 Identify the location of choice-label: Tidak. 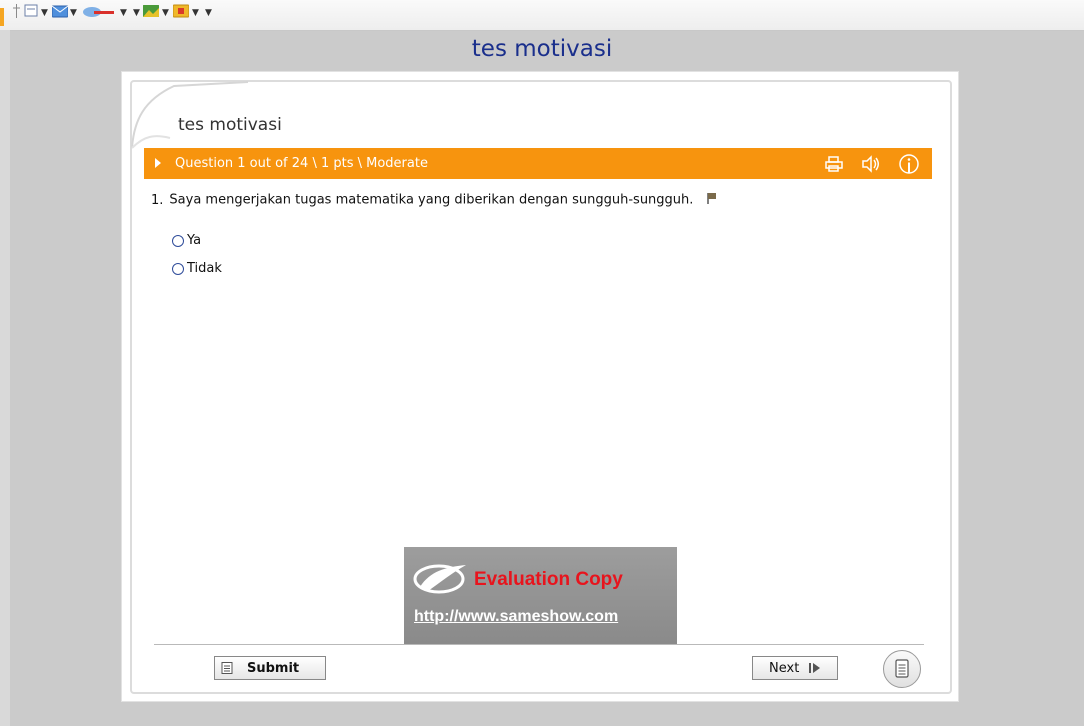
(204, 268).